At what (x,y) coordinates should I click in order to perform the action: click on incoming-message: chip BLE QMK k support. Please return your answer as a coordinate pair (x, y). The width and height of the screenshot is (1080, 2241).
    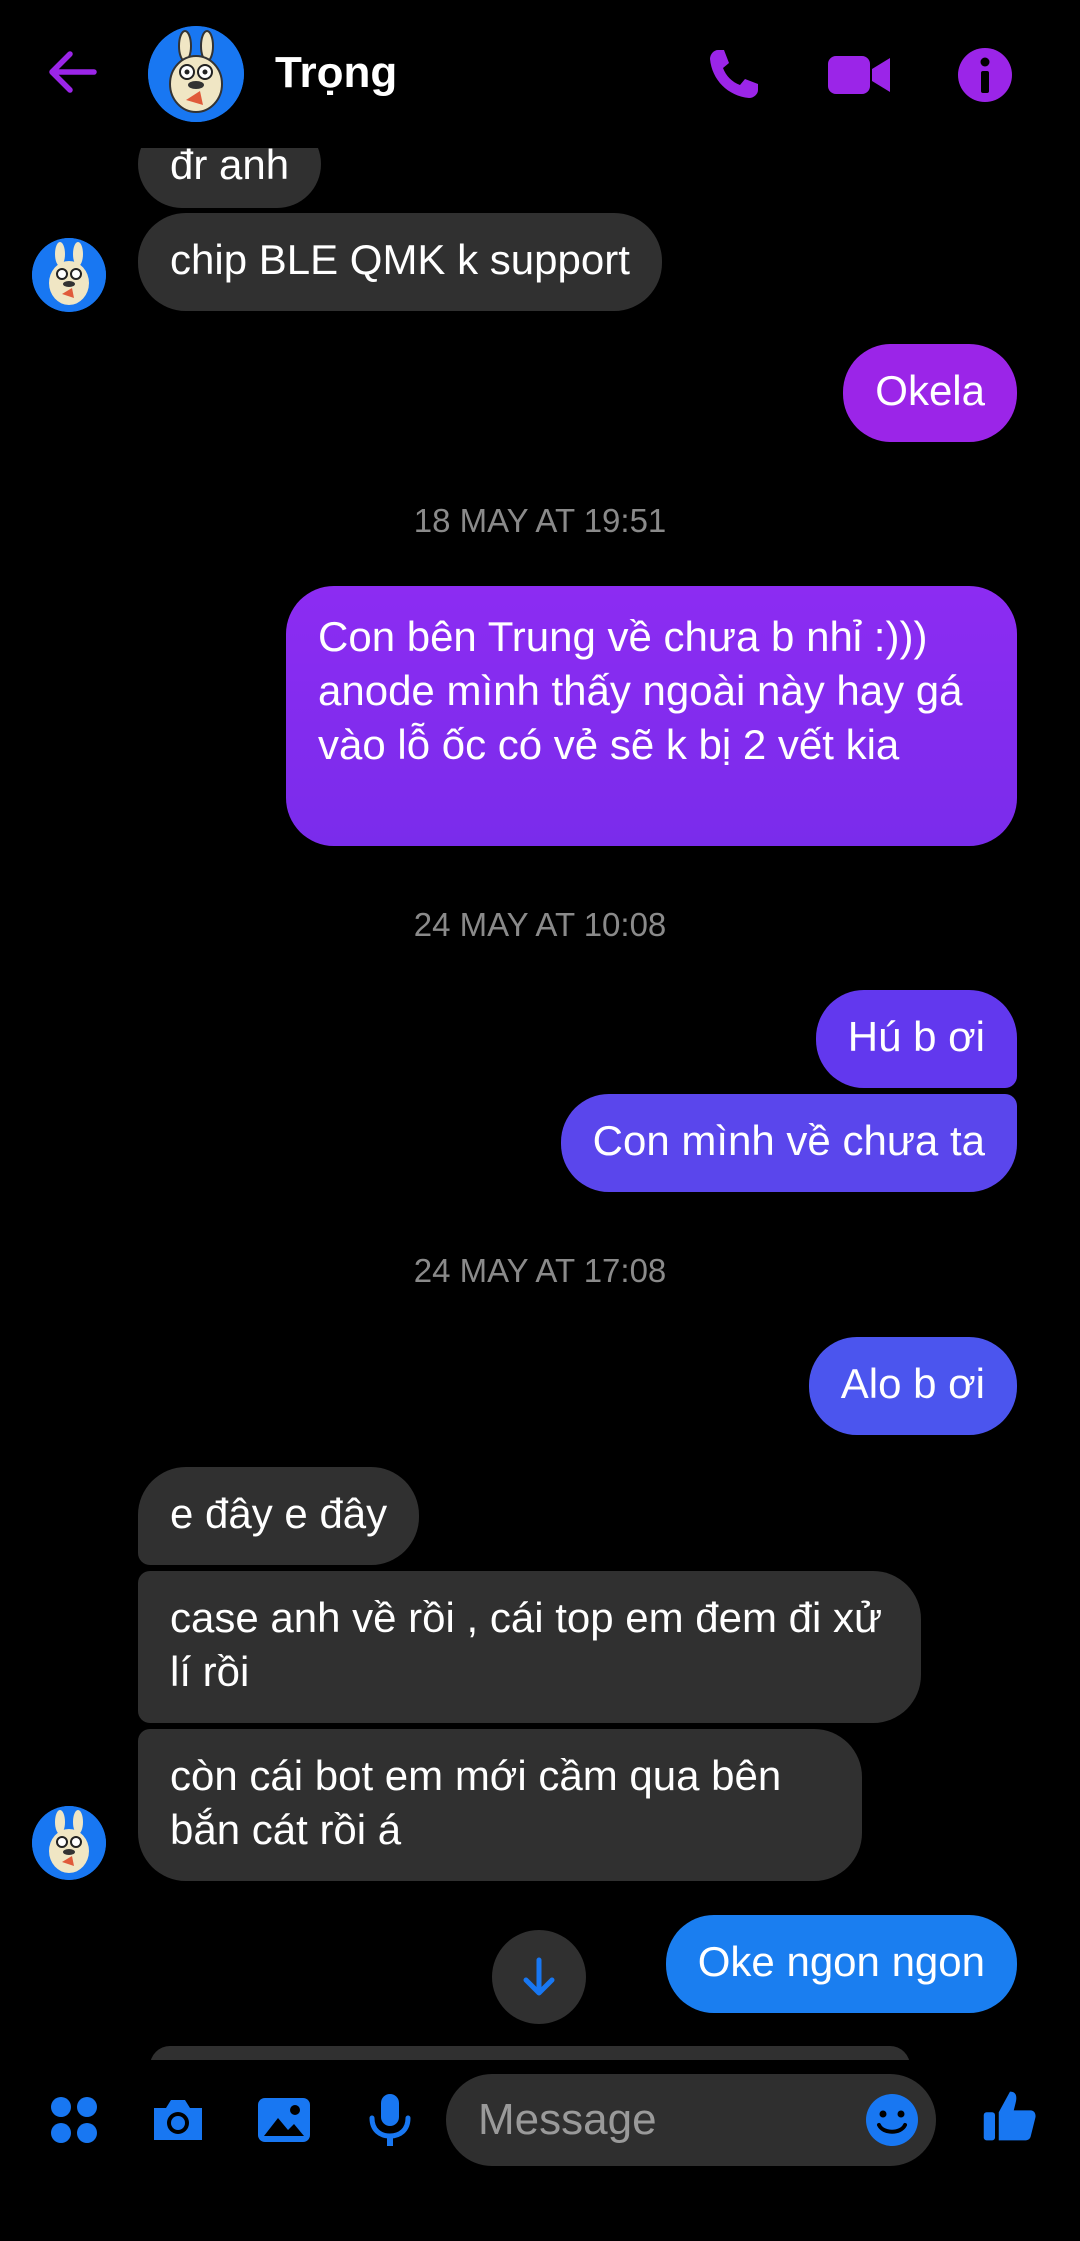
    Looking at the image, I should click on (400, 262).